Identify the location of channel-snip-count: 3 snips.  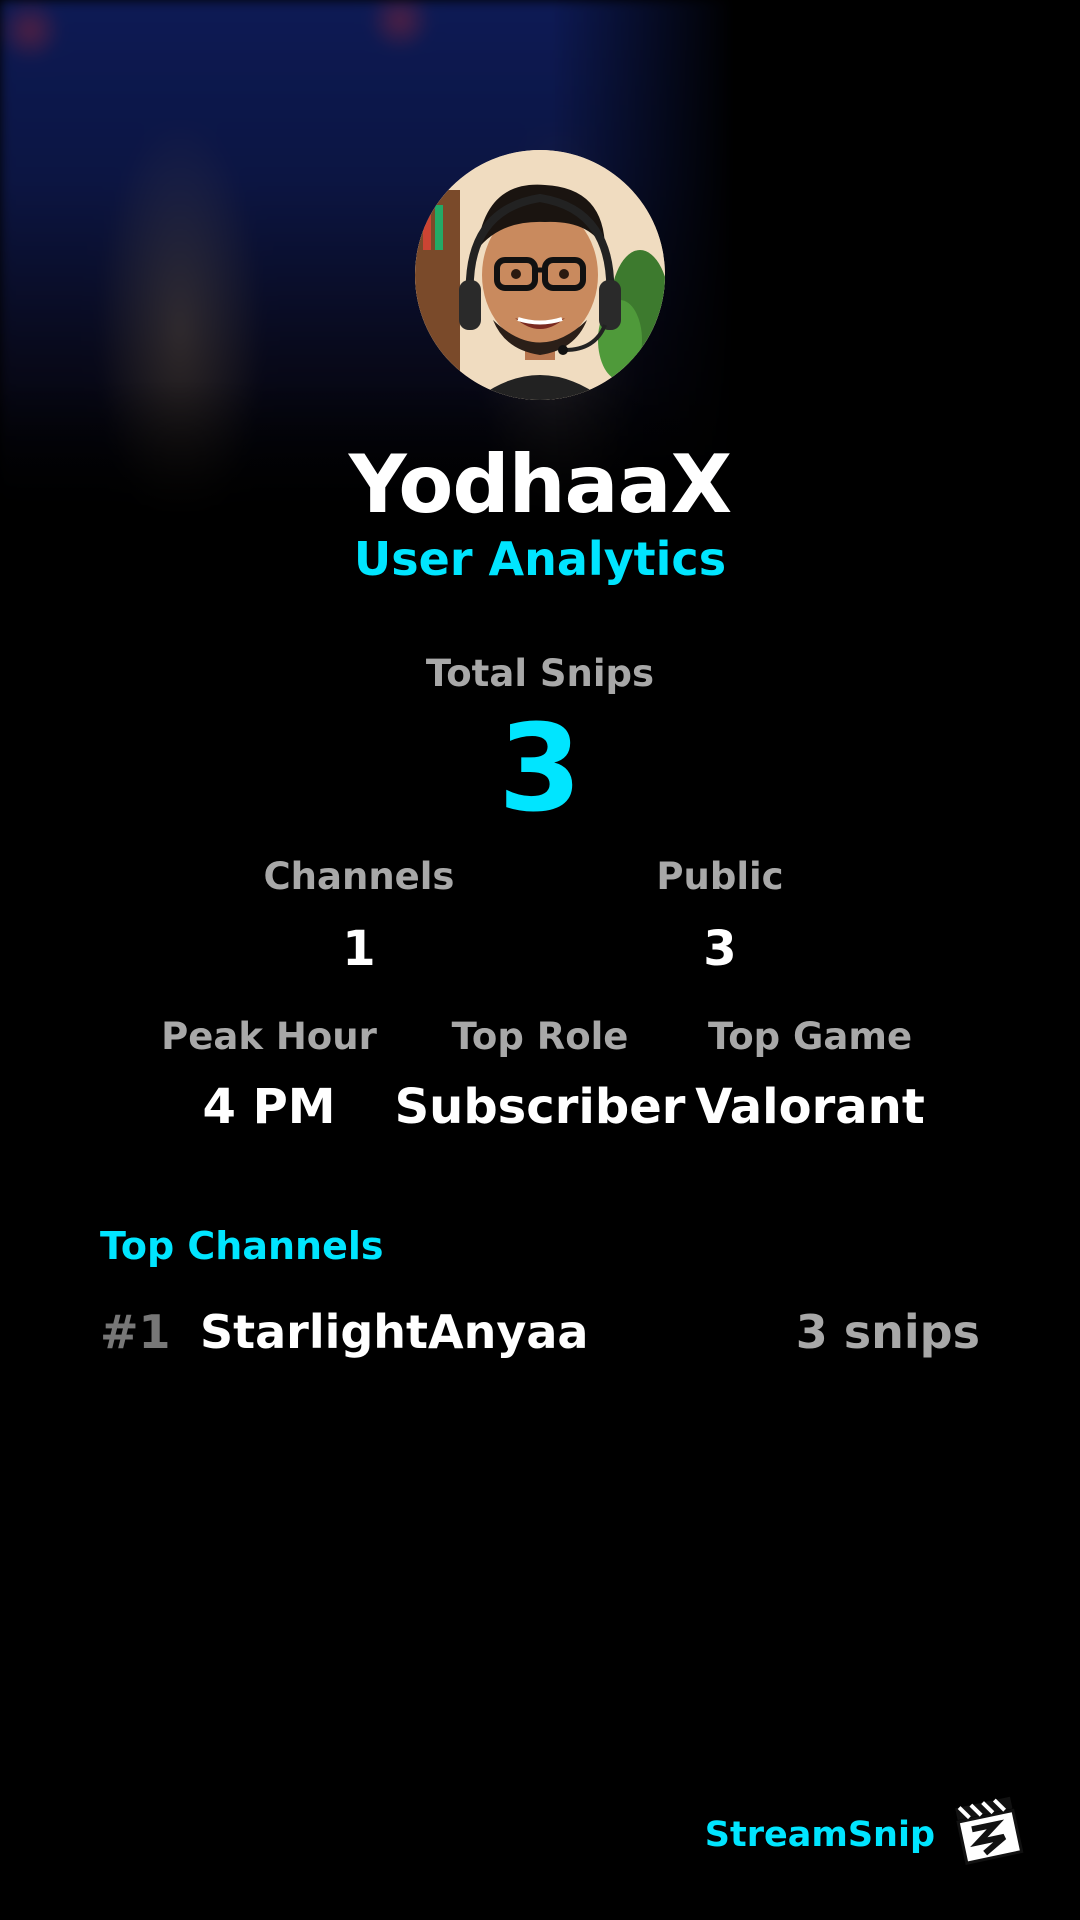
(887, 1332).